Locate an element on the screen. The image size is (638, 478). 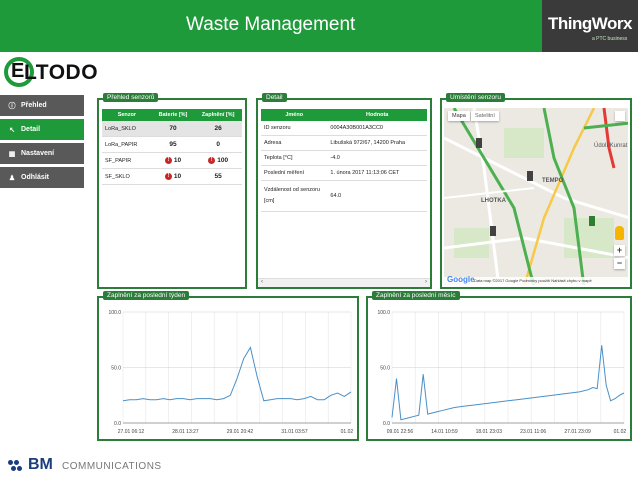
table-row: Adresa Libušská 972/67, 14200 Praha is located at coordinates (344, 143).